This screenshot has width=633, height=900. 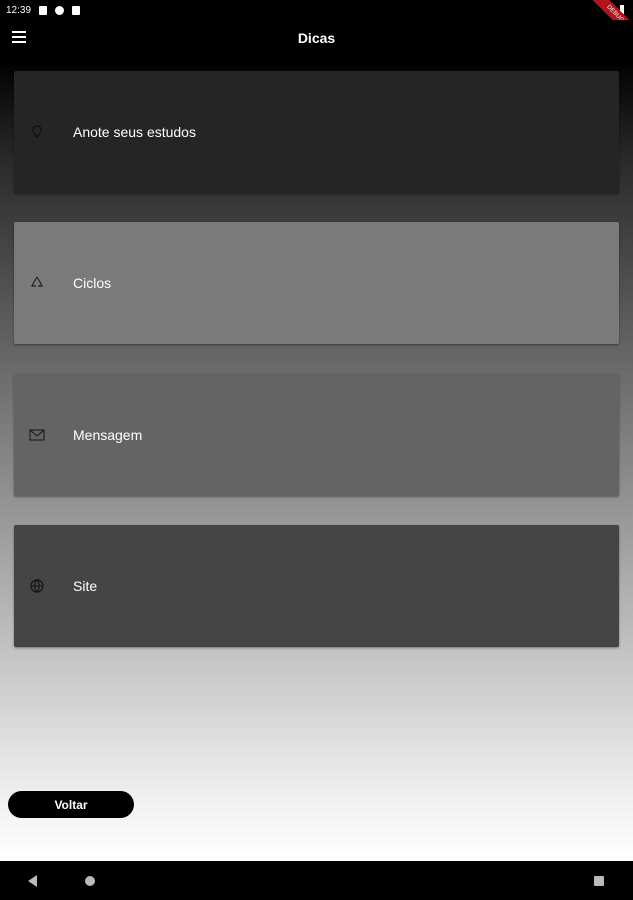 I want to click on card-label: Mensagem, so click(x=108, y=435).